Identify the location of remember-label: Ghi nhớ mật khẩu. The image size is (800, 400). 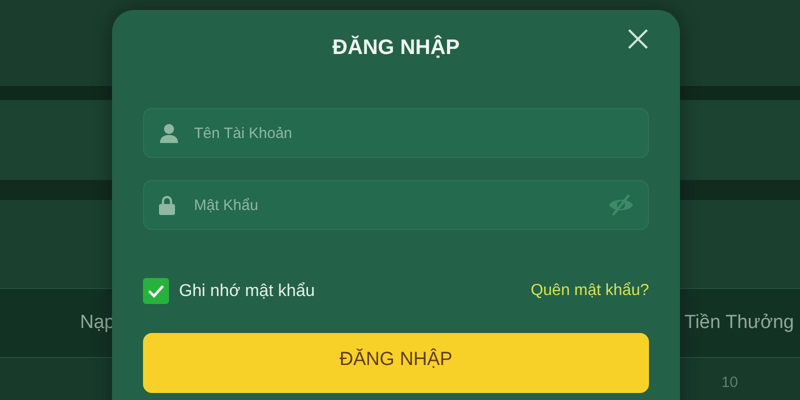
(247, 291).